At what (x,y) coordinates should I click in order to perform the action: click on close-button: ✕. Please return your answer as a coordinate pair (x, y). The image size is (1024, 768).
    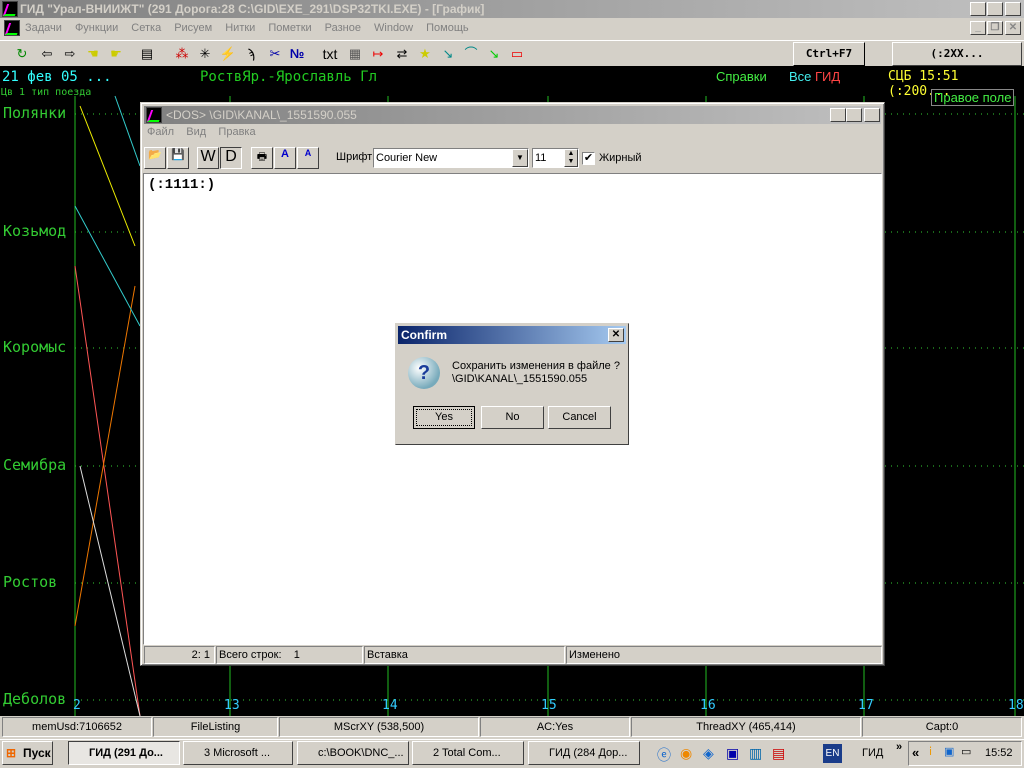
    Looking at the image, I should click on (1013, 9).